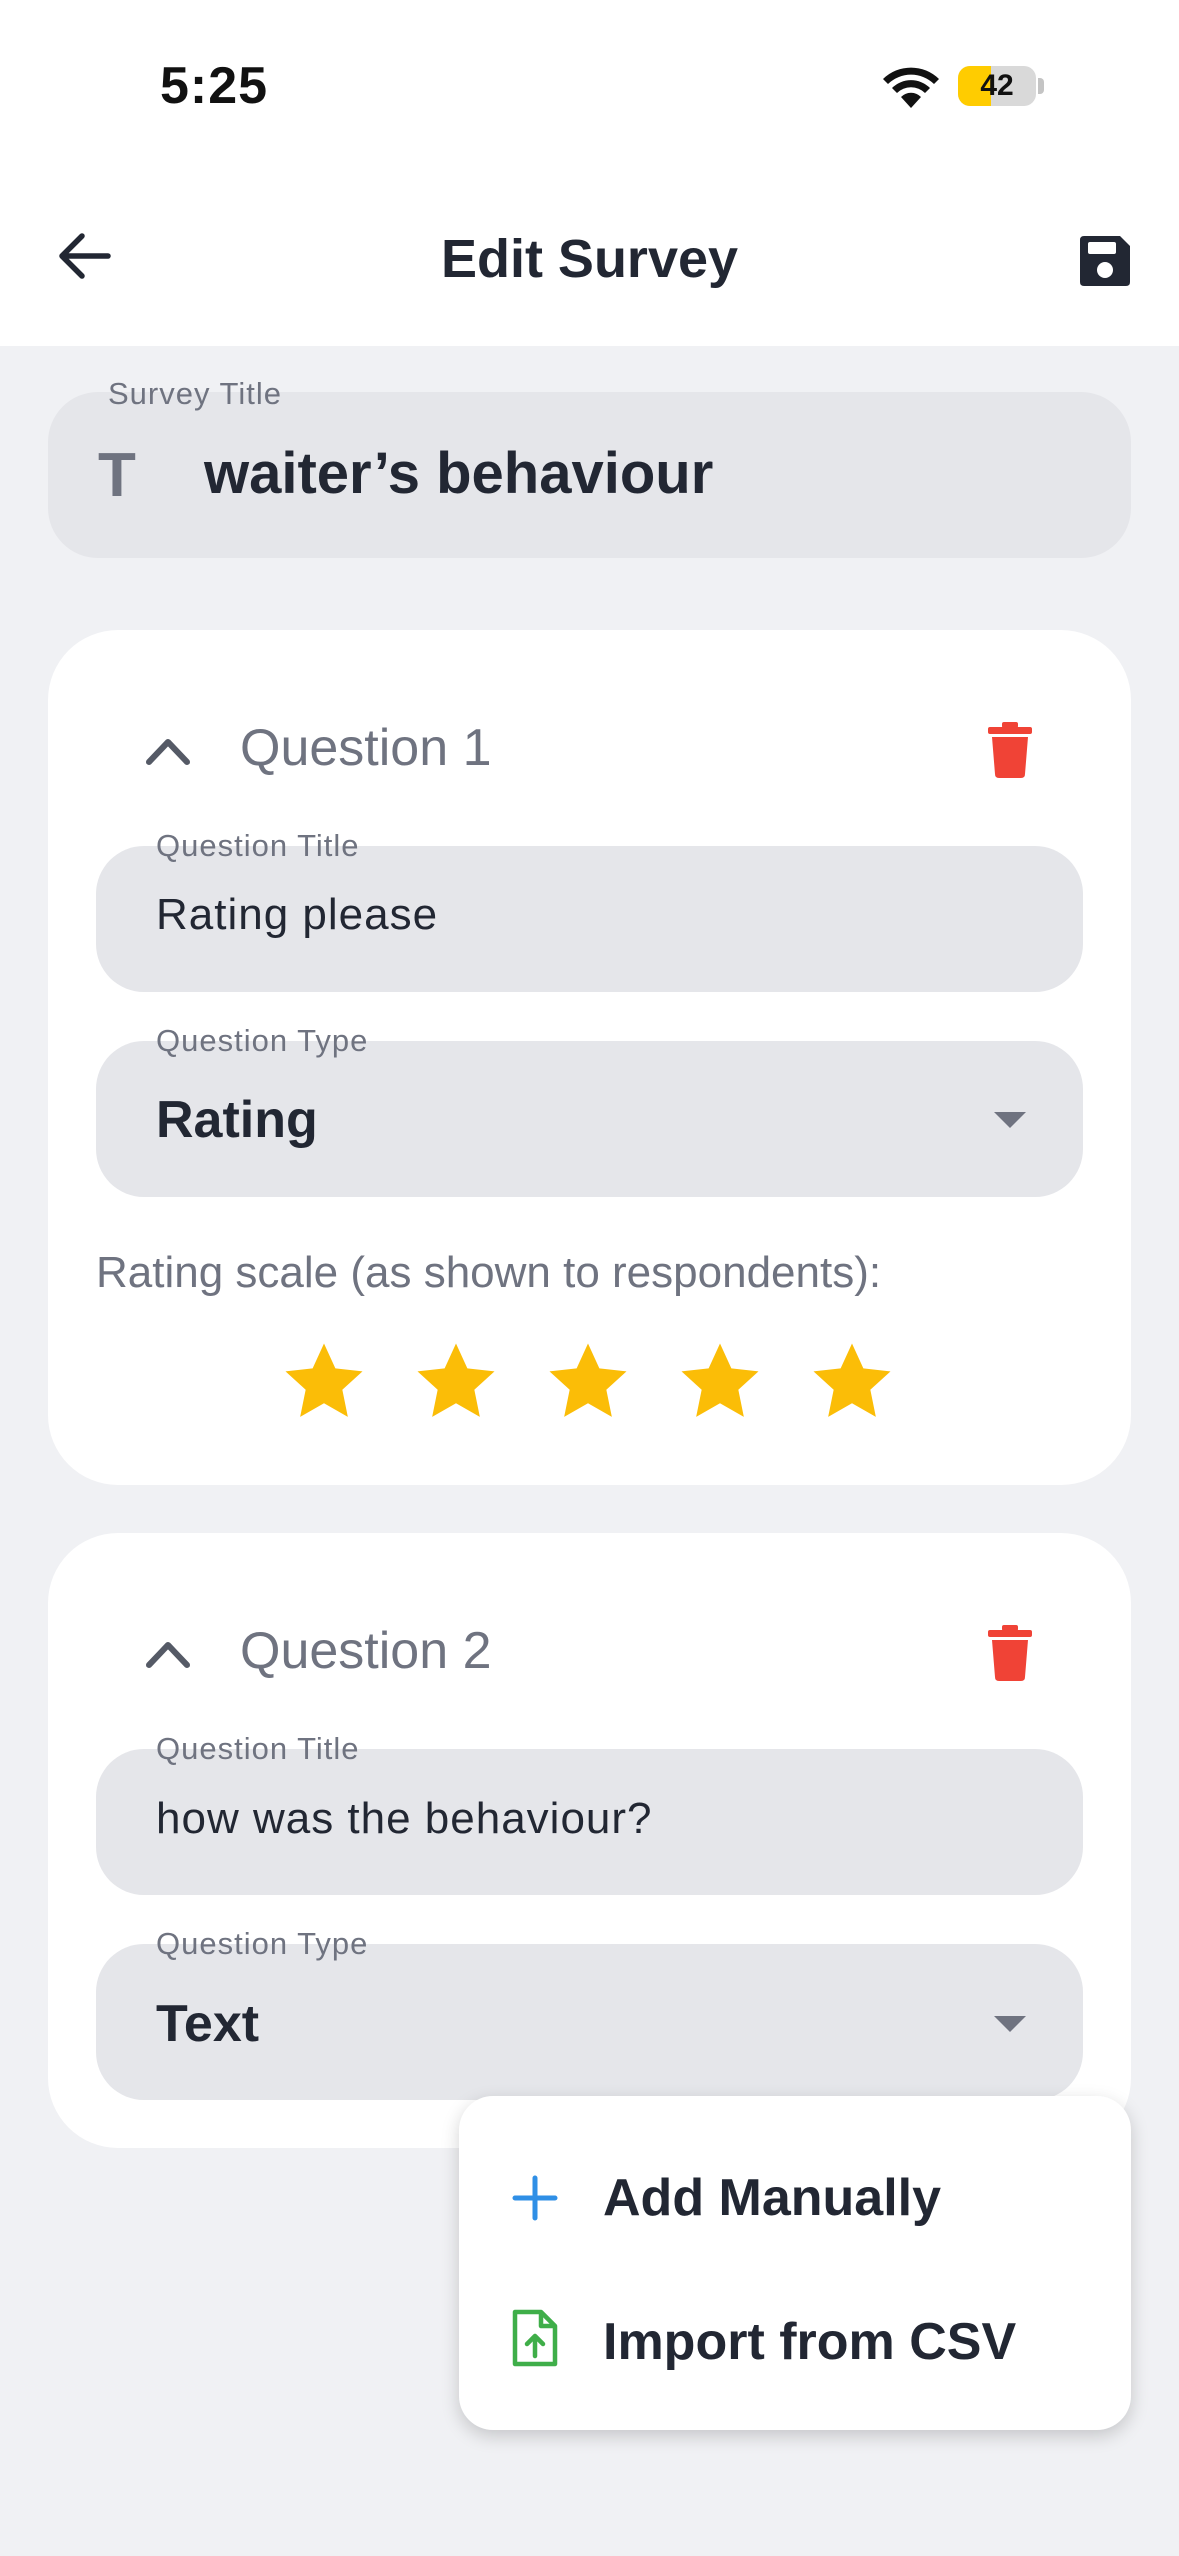 The height and width of the screenshot is (2556, 1179). Describe the element at coordinates (366, 748) in the screenshot. I see `question-heading: Question 1` at that location.